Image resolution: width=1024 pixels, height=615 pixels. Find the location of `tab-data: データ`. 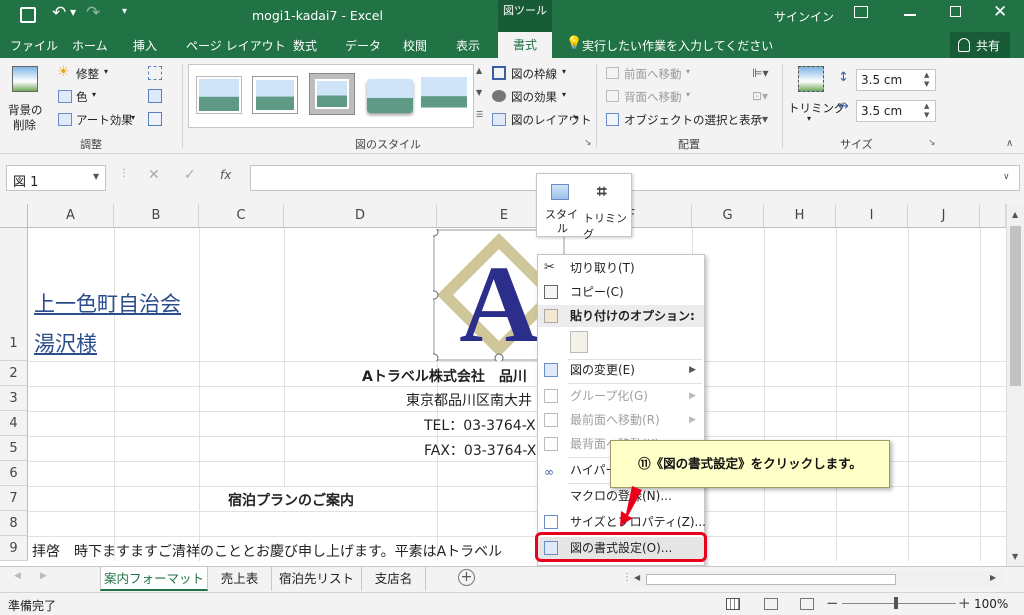

tab-data: データ is located at coordinates (363, 45).